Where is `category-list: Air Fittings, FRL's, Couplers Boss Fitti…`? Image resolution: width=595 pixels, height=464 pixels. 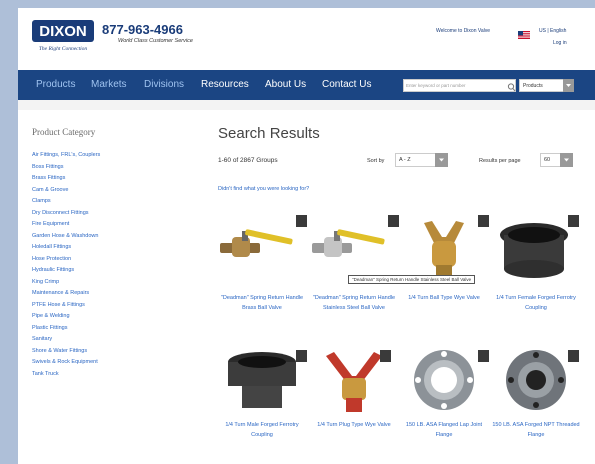 category-list: Air Fittings, FRL's, Couplers Boss Fitti… is located at coordinates (66, 265).